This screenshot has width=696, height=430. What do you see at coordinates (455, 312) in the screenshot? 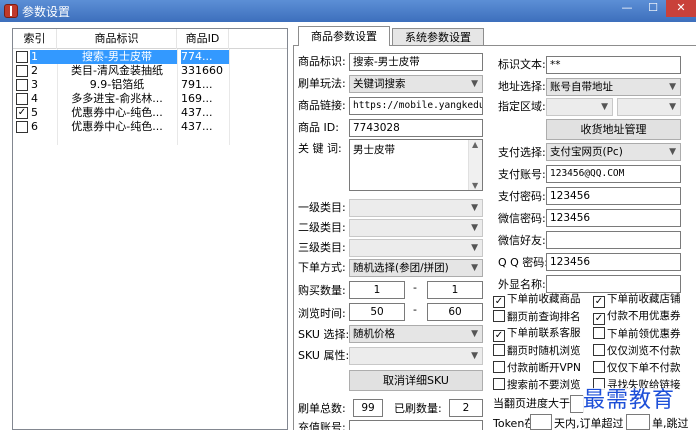
I see `browse-time-max-input: 60` at bounding box center [455, 312].